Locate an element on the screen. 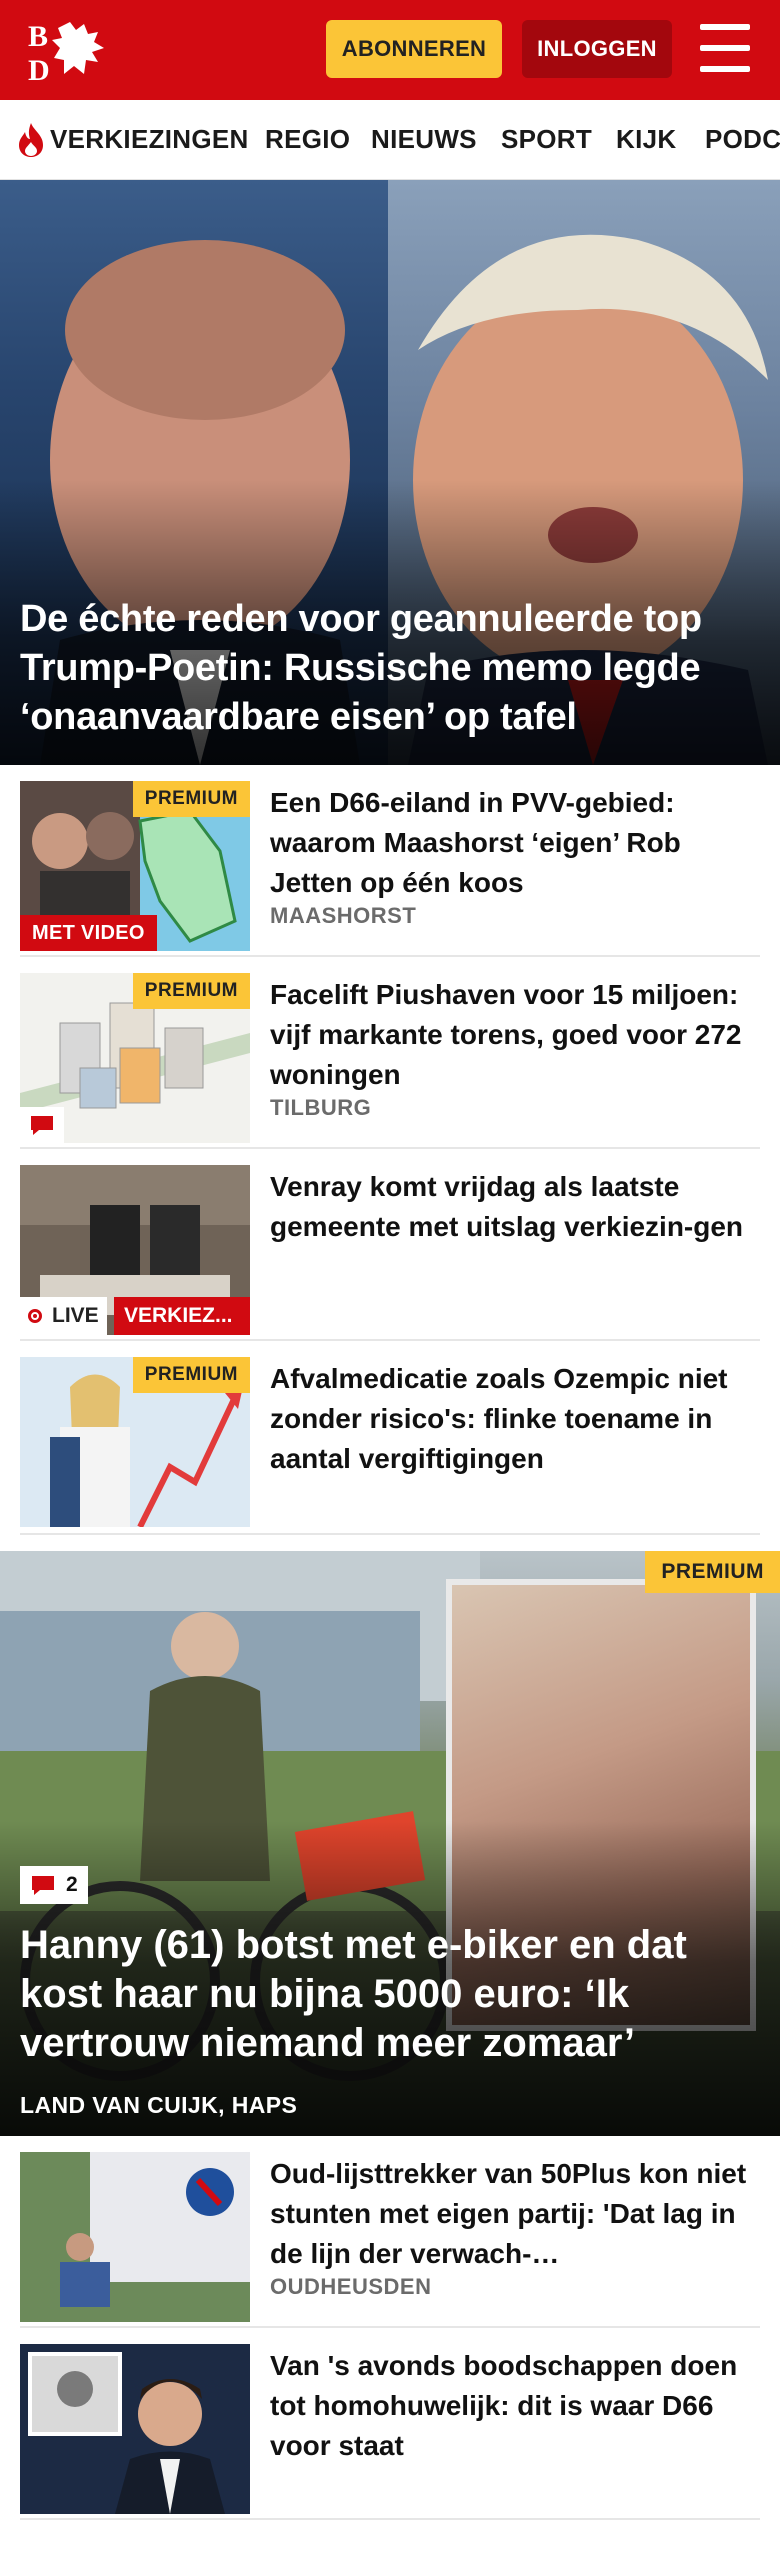 The height and width of the screenshot is (2560, 780). nav-item-verkiezingen: VERKIEZINGEN is located at coordinates (149, 139).